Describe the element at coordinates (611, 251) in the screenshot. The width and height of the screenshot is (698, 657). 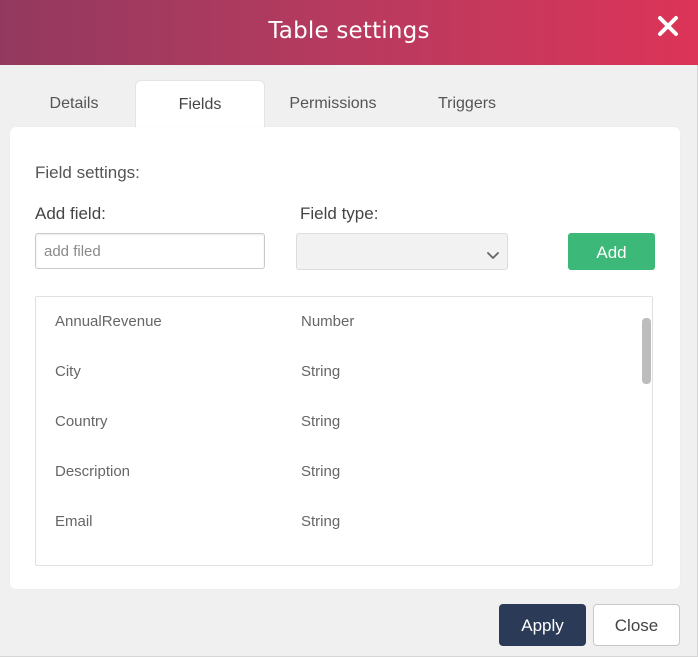
I see `add-field-button: Add` at that location.